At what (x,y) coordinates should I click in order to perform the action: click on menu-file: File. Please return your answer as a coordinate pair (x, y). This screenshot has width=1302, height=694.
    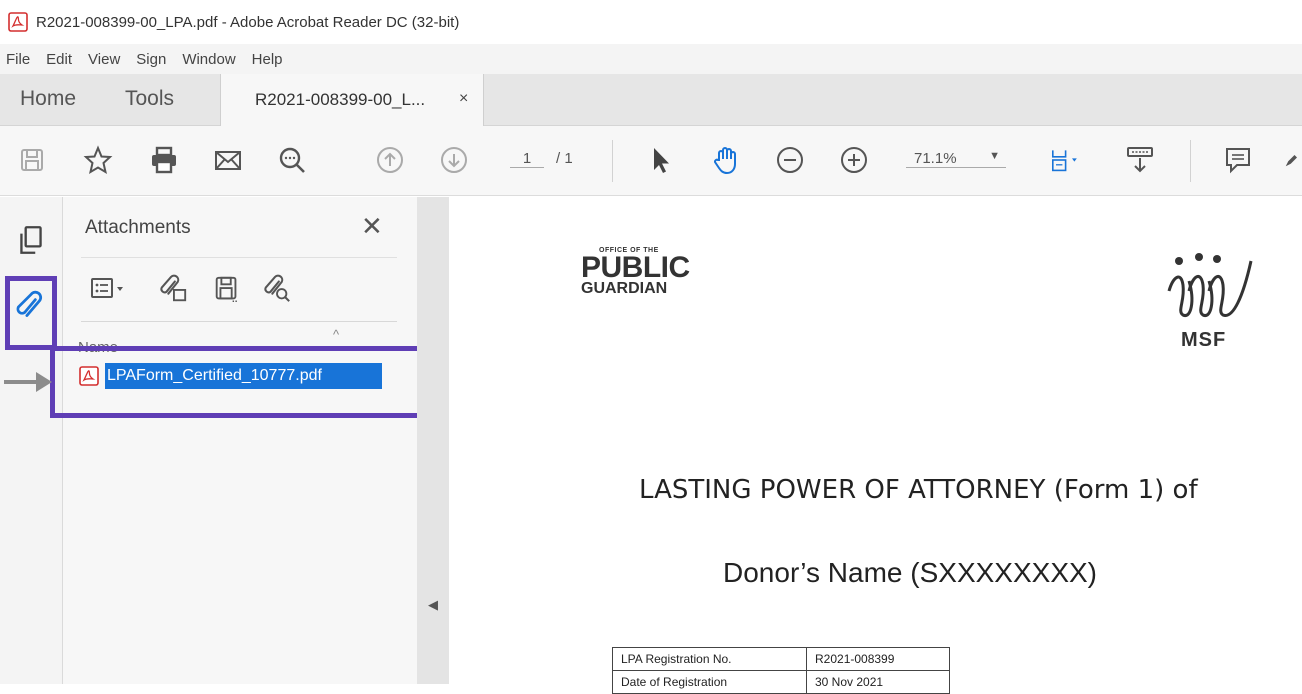
    Looking at the image, I should click on (18, 59).